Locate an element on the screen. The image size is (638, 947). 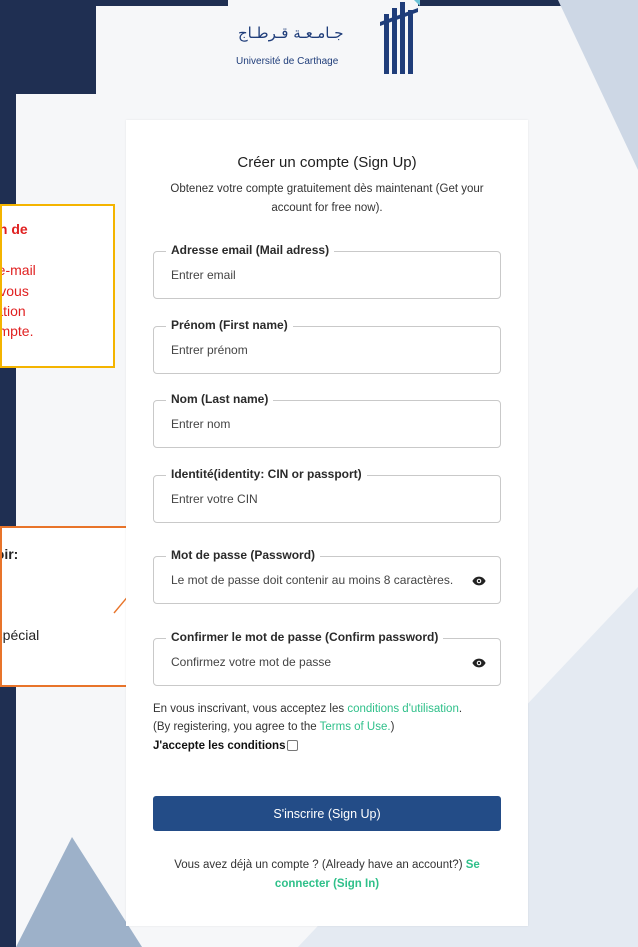
callout-line: s is located at coordinates (65, 574).